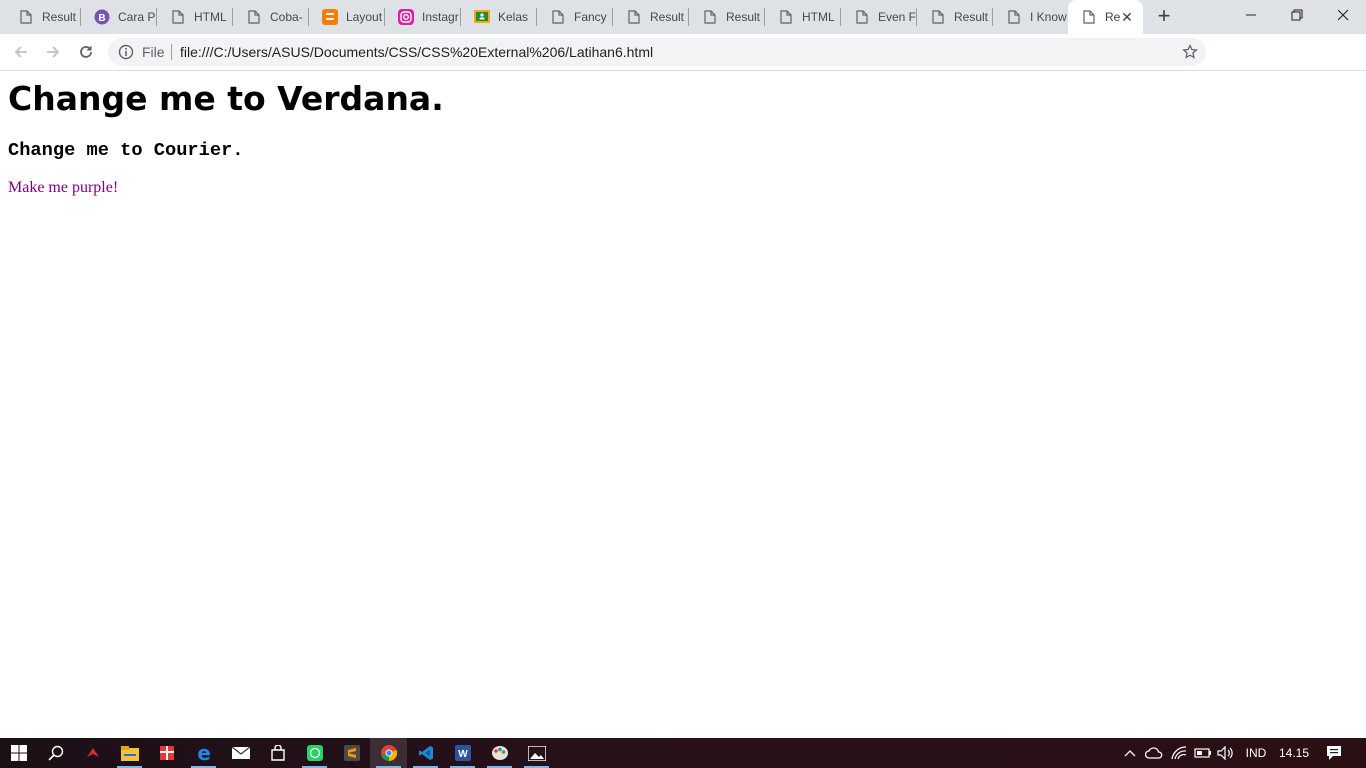 The image size is (1366, 768). What do you see at coordinates (226, 98) in the screenshot?
I see `heading-verdana: Change me to Verdana.` at bounding box center [226, 98].